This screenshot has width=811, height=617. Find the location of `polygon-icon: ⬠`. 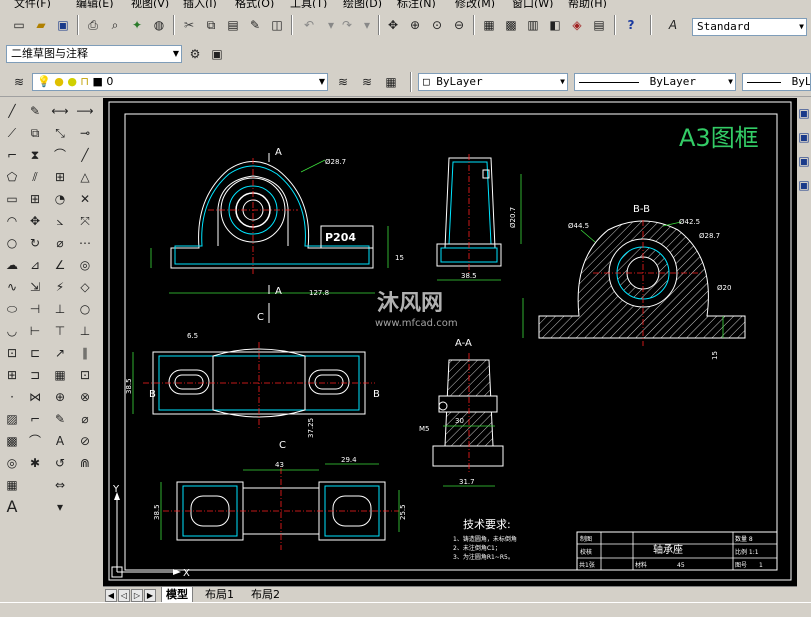

polygon-icon: ⬠ is located at coordinates (12, 176).